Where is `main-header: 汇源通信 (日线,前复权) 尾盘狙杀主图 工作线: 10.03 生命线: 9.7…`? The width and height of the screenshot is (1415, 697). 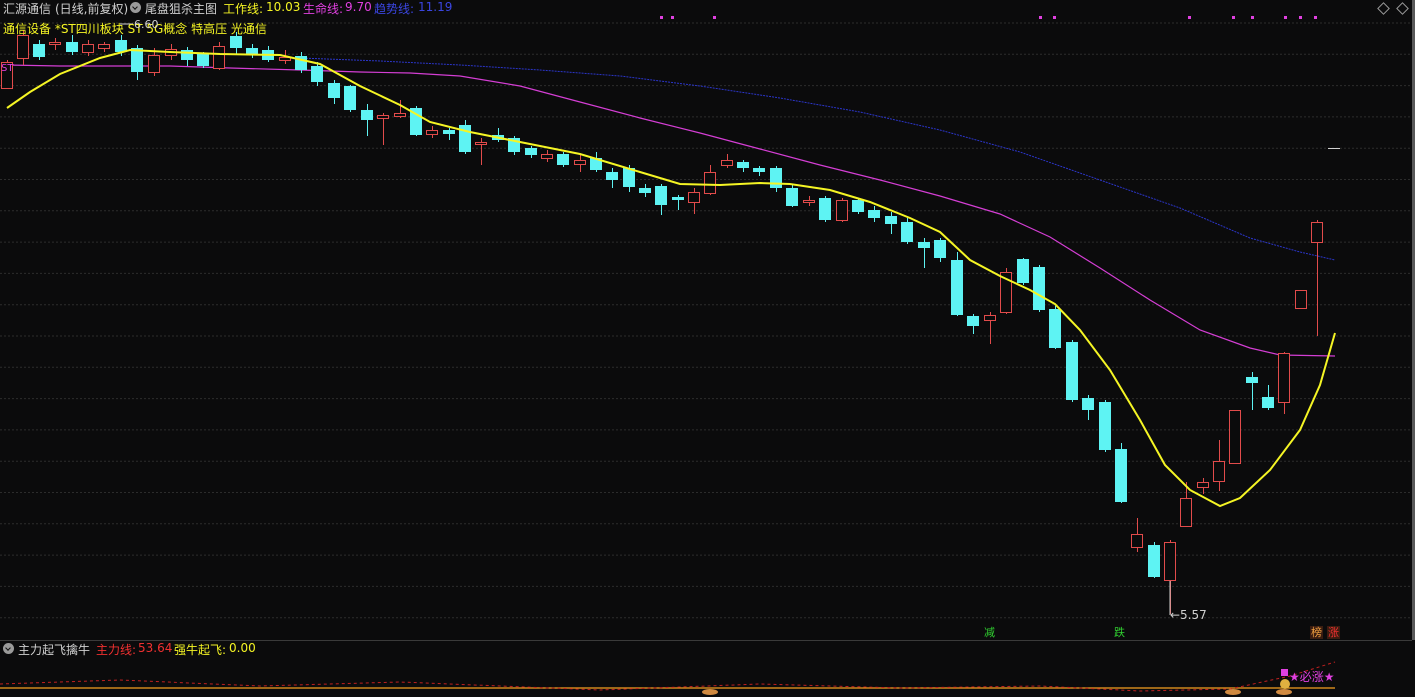 main-header: 汇源通信 (日线,前复权) 尾盘狙杀主图 工作线: 10.03 生命线: 9.7… is located at coordinates (707, 8).